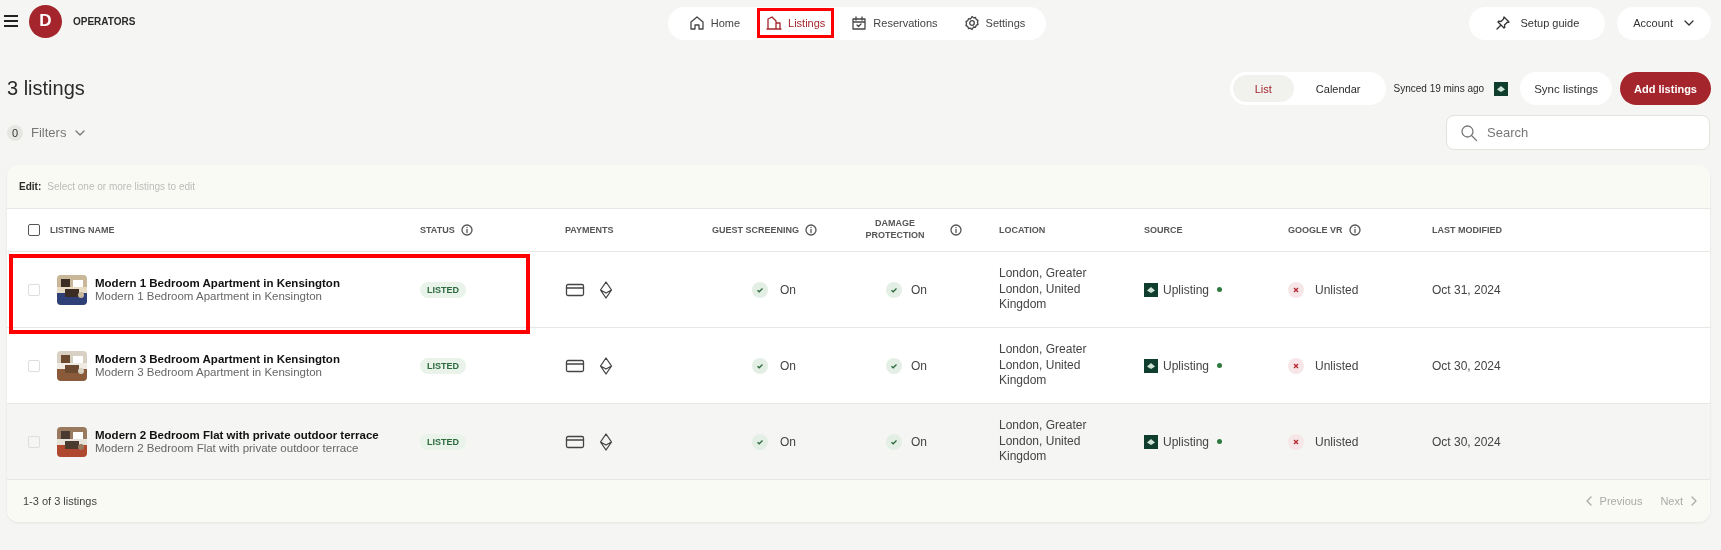 The width and height of the screenshot is (1721, 550). What do you see at coordinates (209, 296) in the screenshot?
I see `listing-subtitle: Modern 1 Bedroom Apartment in Kensington` at bounding box center [209, 296].